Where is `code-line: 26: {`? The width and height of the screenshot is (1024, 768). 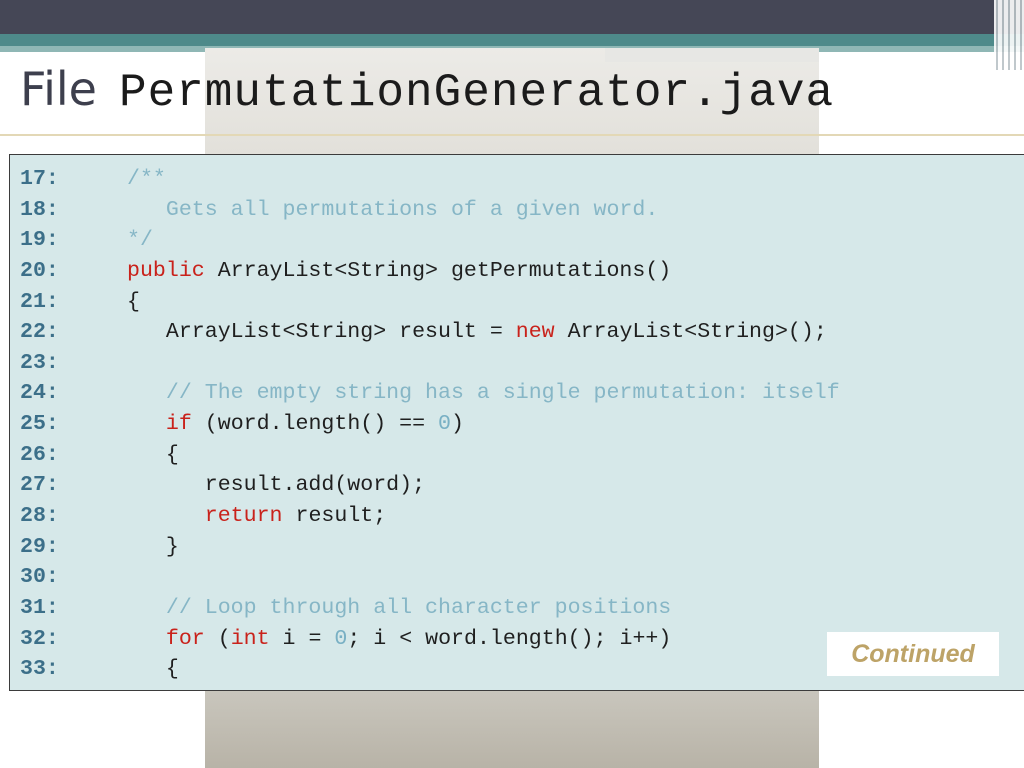 code-line: 26: { is located at coordinates (517, 455).